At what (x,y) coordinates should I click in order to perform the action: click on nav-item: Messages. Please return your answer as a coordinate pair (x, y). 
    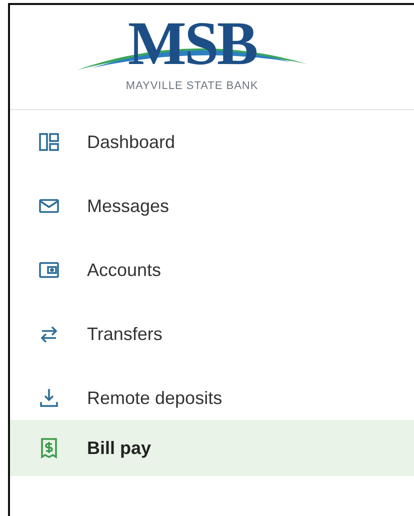
    Looking at the image, I should click on (212, 206).